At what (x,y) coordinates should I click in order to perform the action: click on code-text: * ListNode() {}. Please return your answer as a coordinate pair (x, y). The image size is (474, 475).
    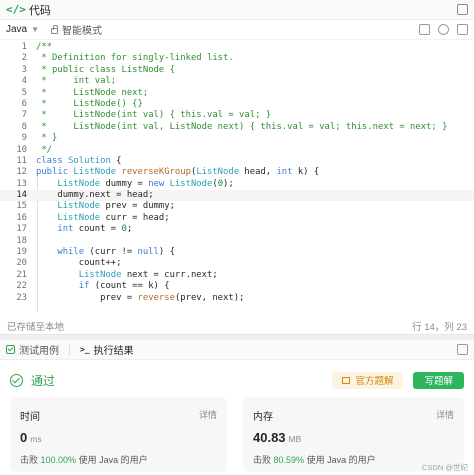
    Looking at the image, I should click on (89, 103).